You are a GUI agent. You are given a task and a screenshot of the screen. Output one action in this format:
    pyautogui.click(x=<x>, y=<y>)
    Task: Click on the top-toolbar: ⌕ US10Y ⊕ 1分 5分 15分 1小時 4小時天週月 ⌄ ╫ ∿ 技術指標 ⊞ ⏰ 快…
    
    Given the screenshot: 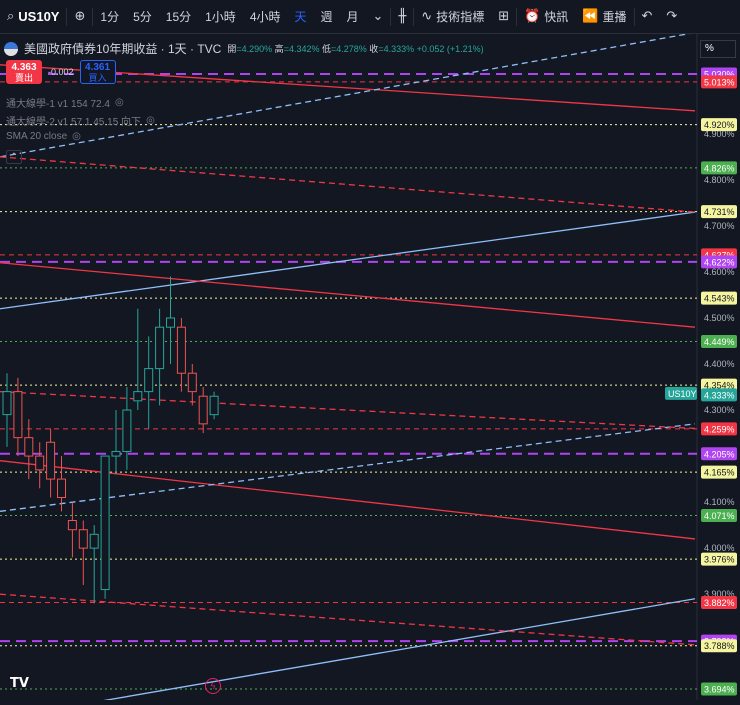 What is the action you would take?
    pyautogui.click(x=370, y=17)
    